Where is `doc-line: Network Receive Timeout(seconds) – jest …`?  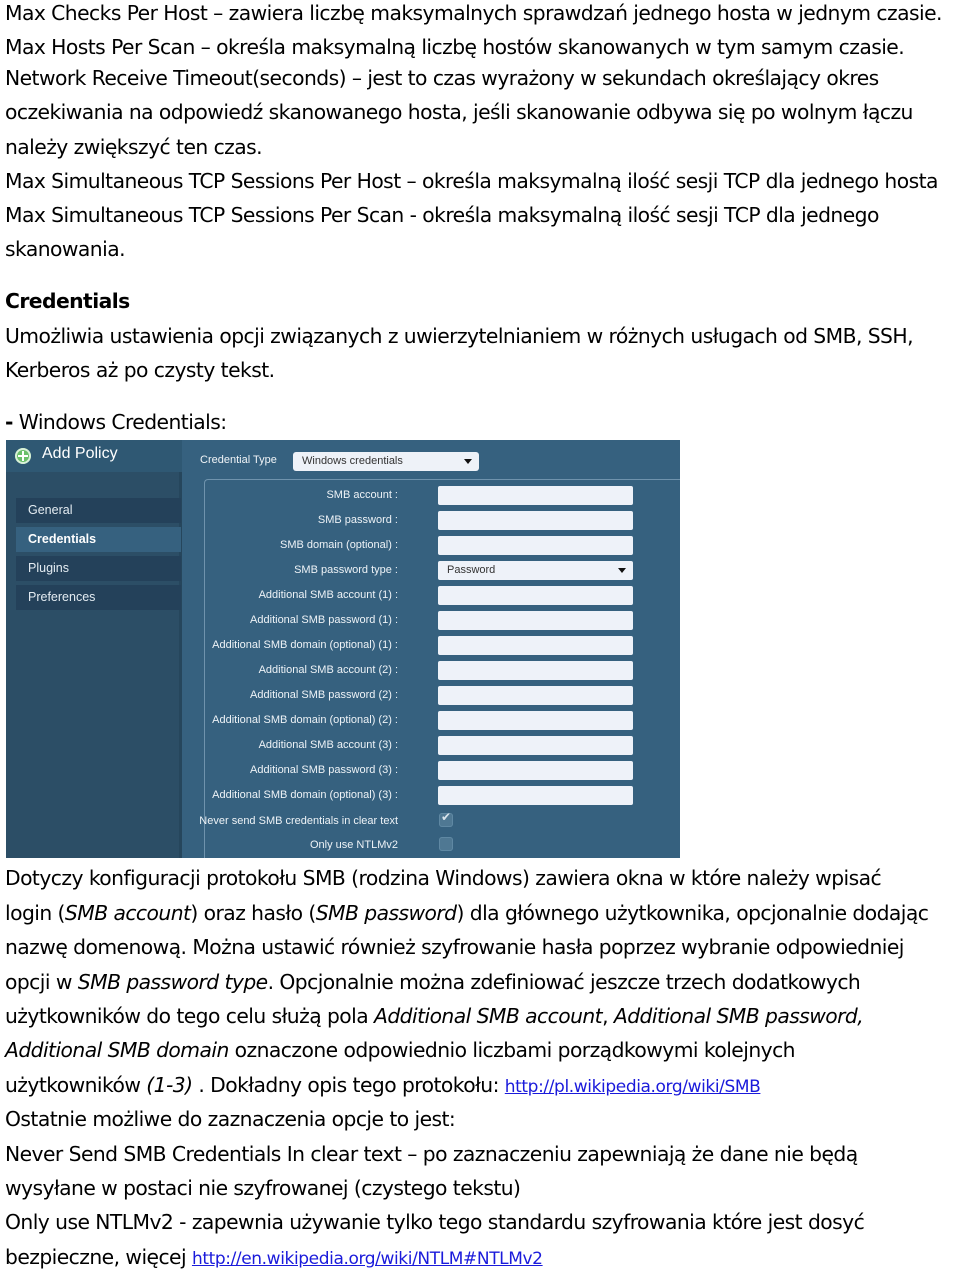
doc-line: Network Receive Timeout(seconds) – jest … is located at coordinates (442, 78).